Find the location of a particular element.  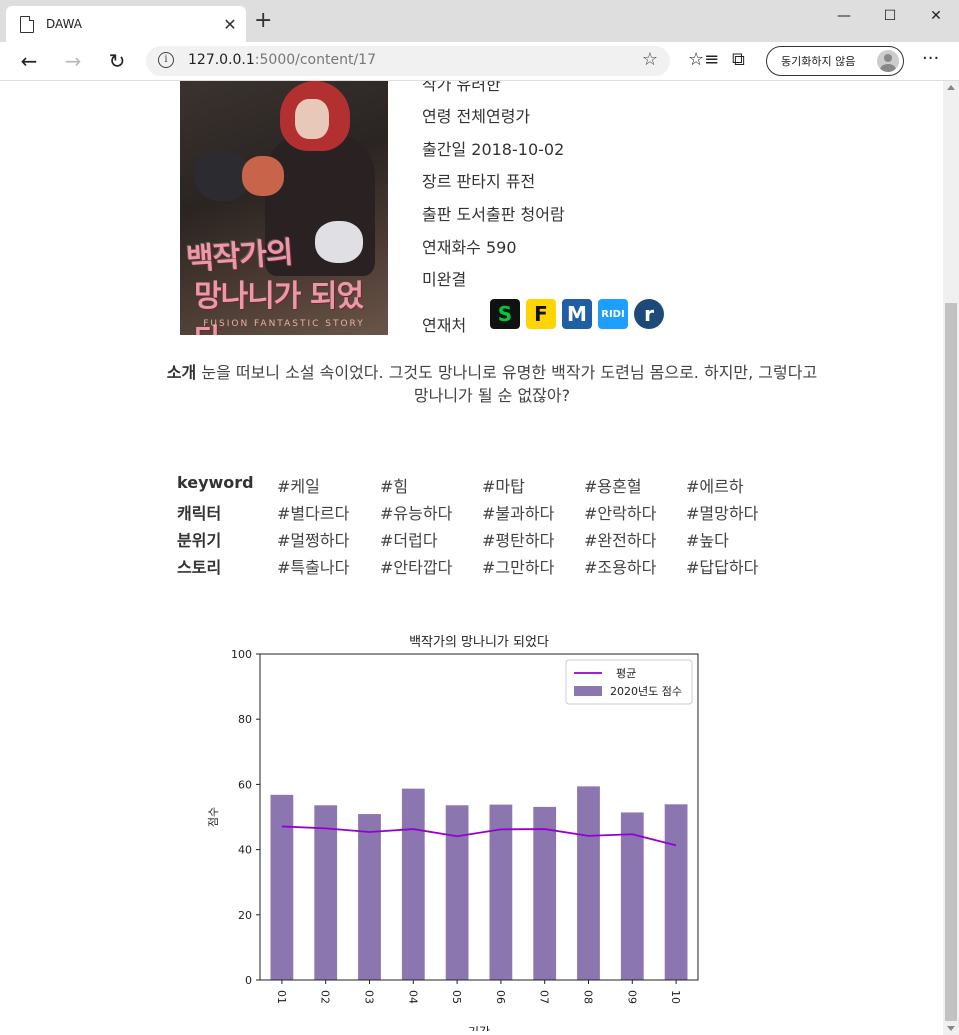

keyword-tag: #유능하다 is located at coordinates (416, 513).